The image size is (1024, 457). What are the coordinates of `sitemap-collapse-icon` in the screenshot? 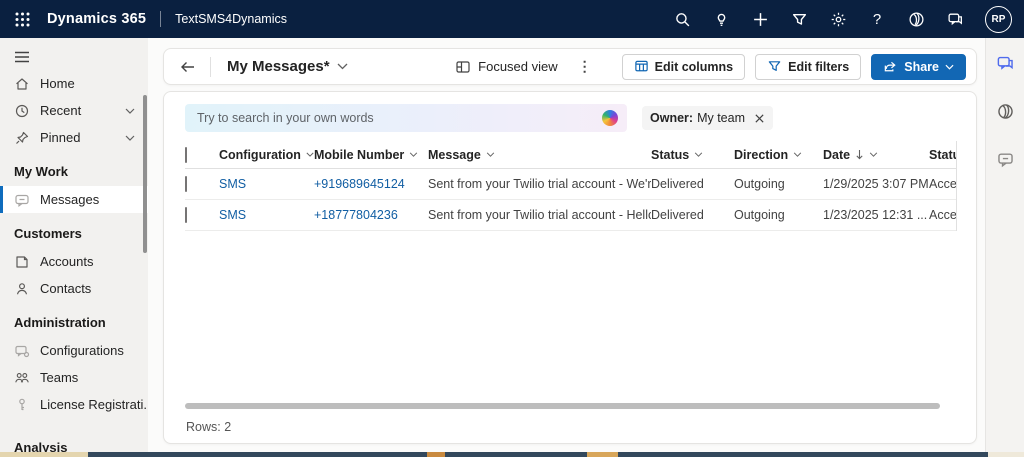 It's located at (74, 54).